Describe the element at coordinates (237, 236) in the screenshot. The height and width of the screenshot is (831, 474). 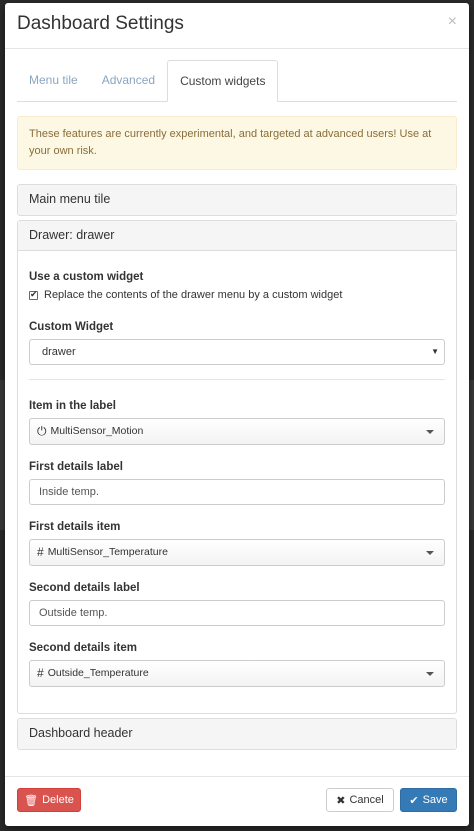
I see `panel-heading-drawer: Drawer: drawer` at that location.